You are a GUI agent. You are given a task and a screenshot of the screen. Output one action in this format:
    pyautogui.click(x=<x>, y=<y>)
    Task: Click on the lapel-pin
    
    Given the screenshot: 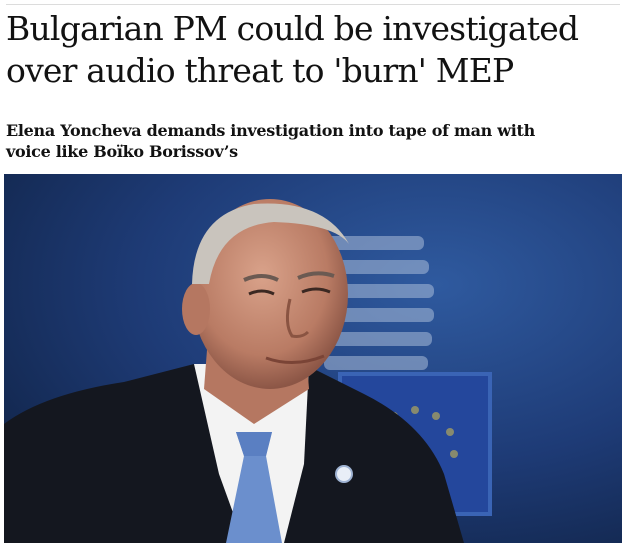 What is the action you would take?
    pyautogui.click(x=344, y=474)
    